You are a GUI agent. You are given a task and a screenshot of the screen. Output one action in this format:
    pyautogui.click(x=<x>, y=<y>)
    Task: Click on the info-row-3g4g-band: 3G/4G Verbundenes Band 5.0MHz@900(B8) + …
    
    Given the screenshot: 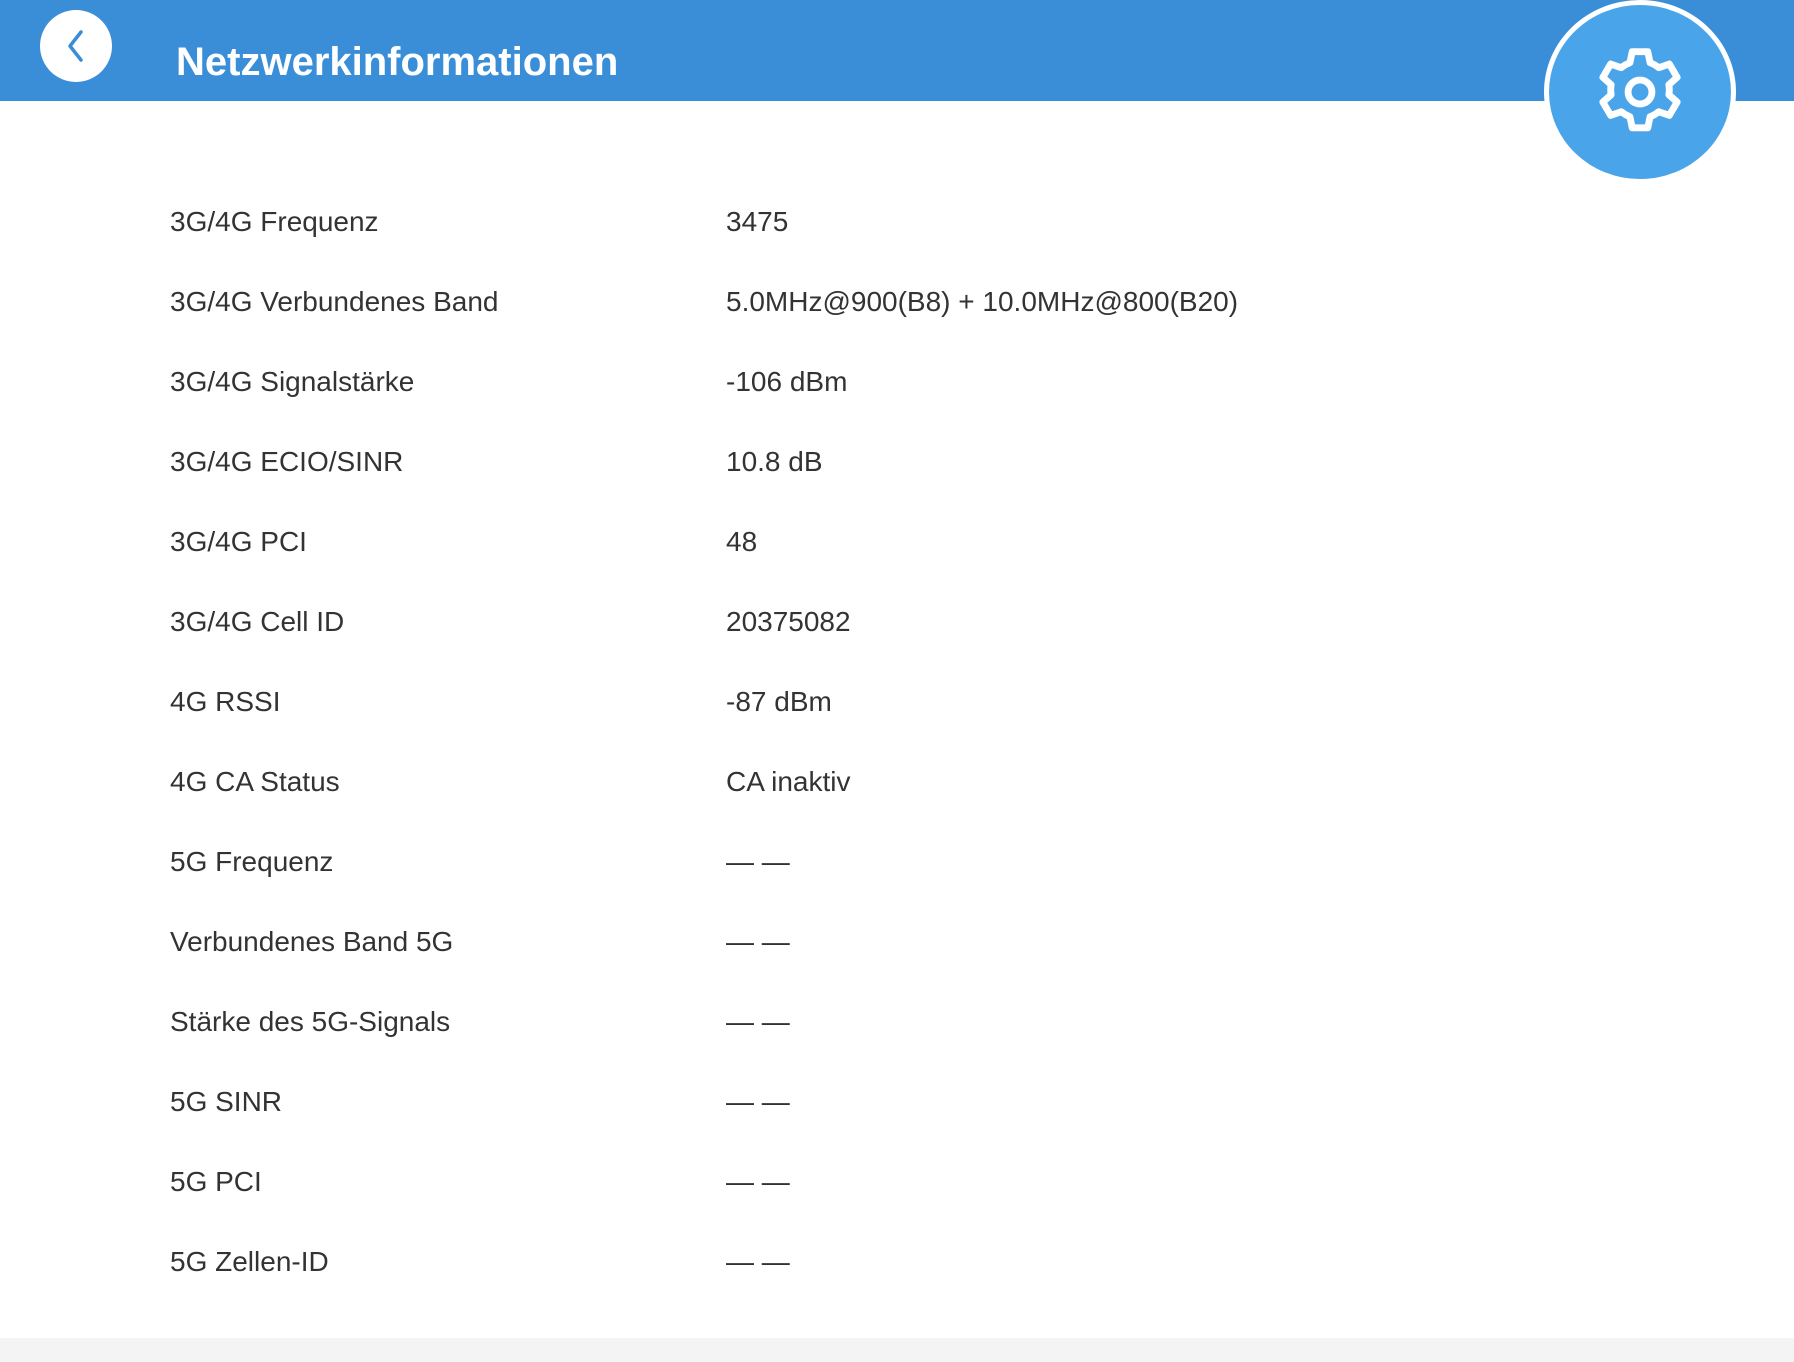 What is the action you would take?
    pyautogui.click(x=870, y=302)
    